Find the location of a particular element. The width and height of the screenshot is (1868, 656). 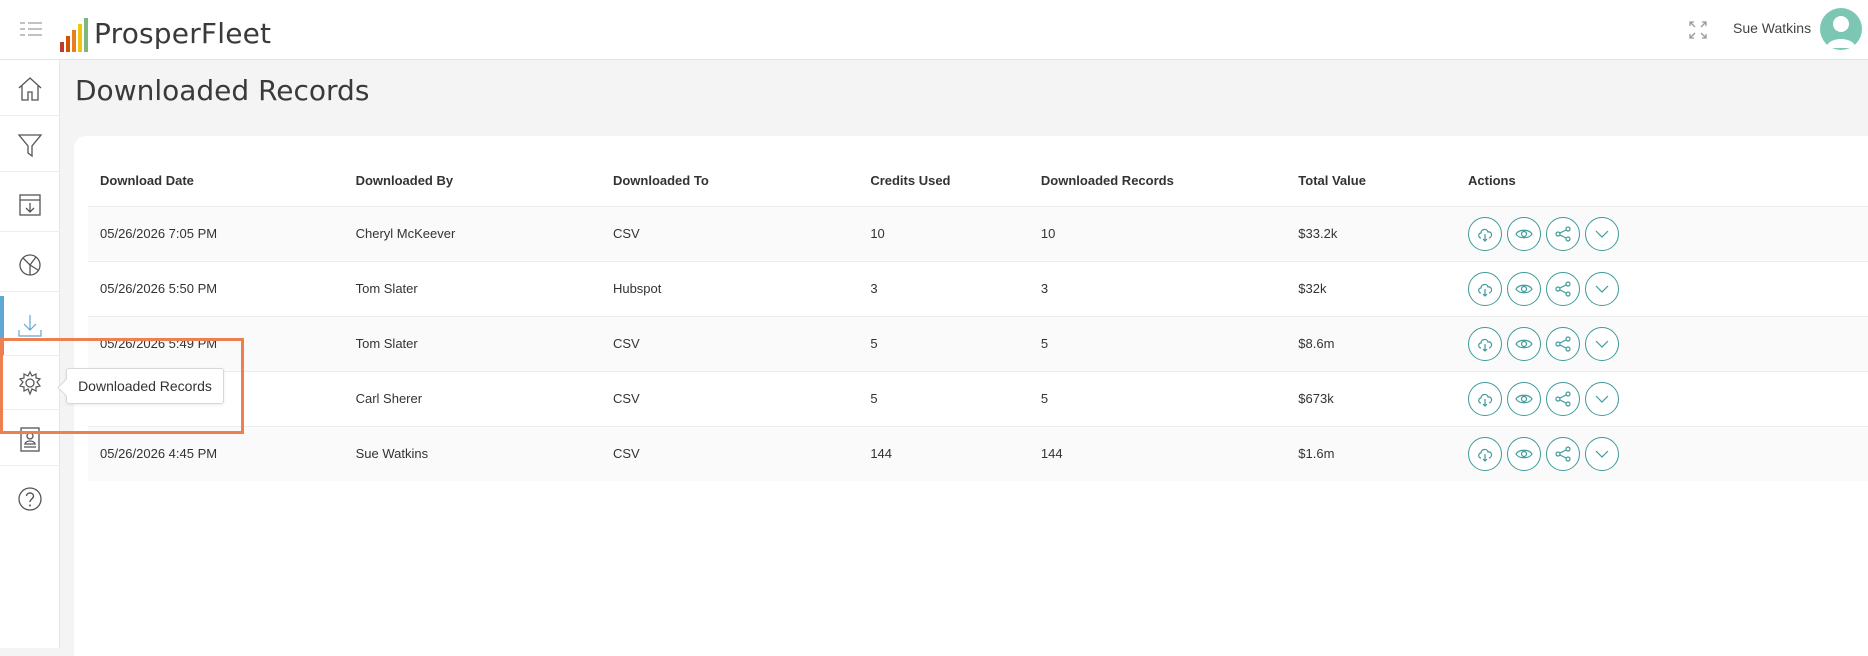

cell-downloaded-records: 3 is located at coordinates (1157, 288).